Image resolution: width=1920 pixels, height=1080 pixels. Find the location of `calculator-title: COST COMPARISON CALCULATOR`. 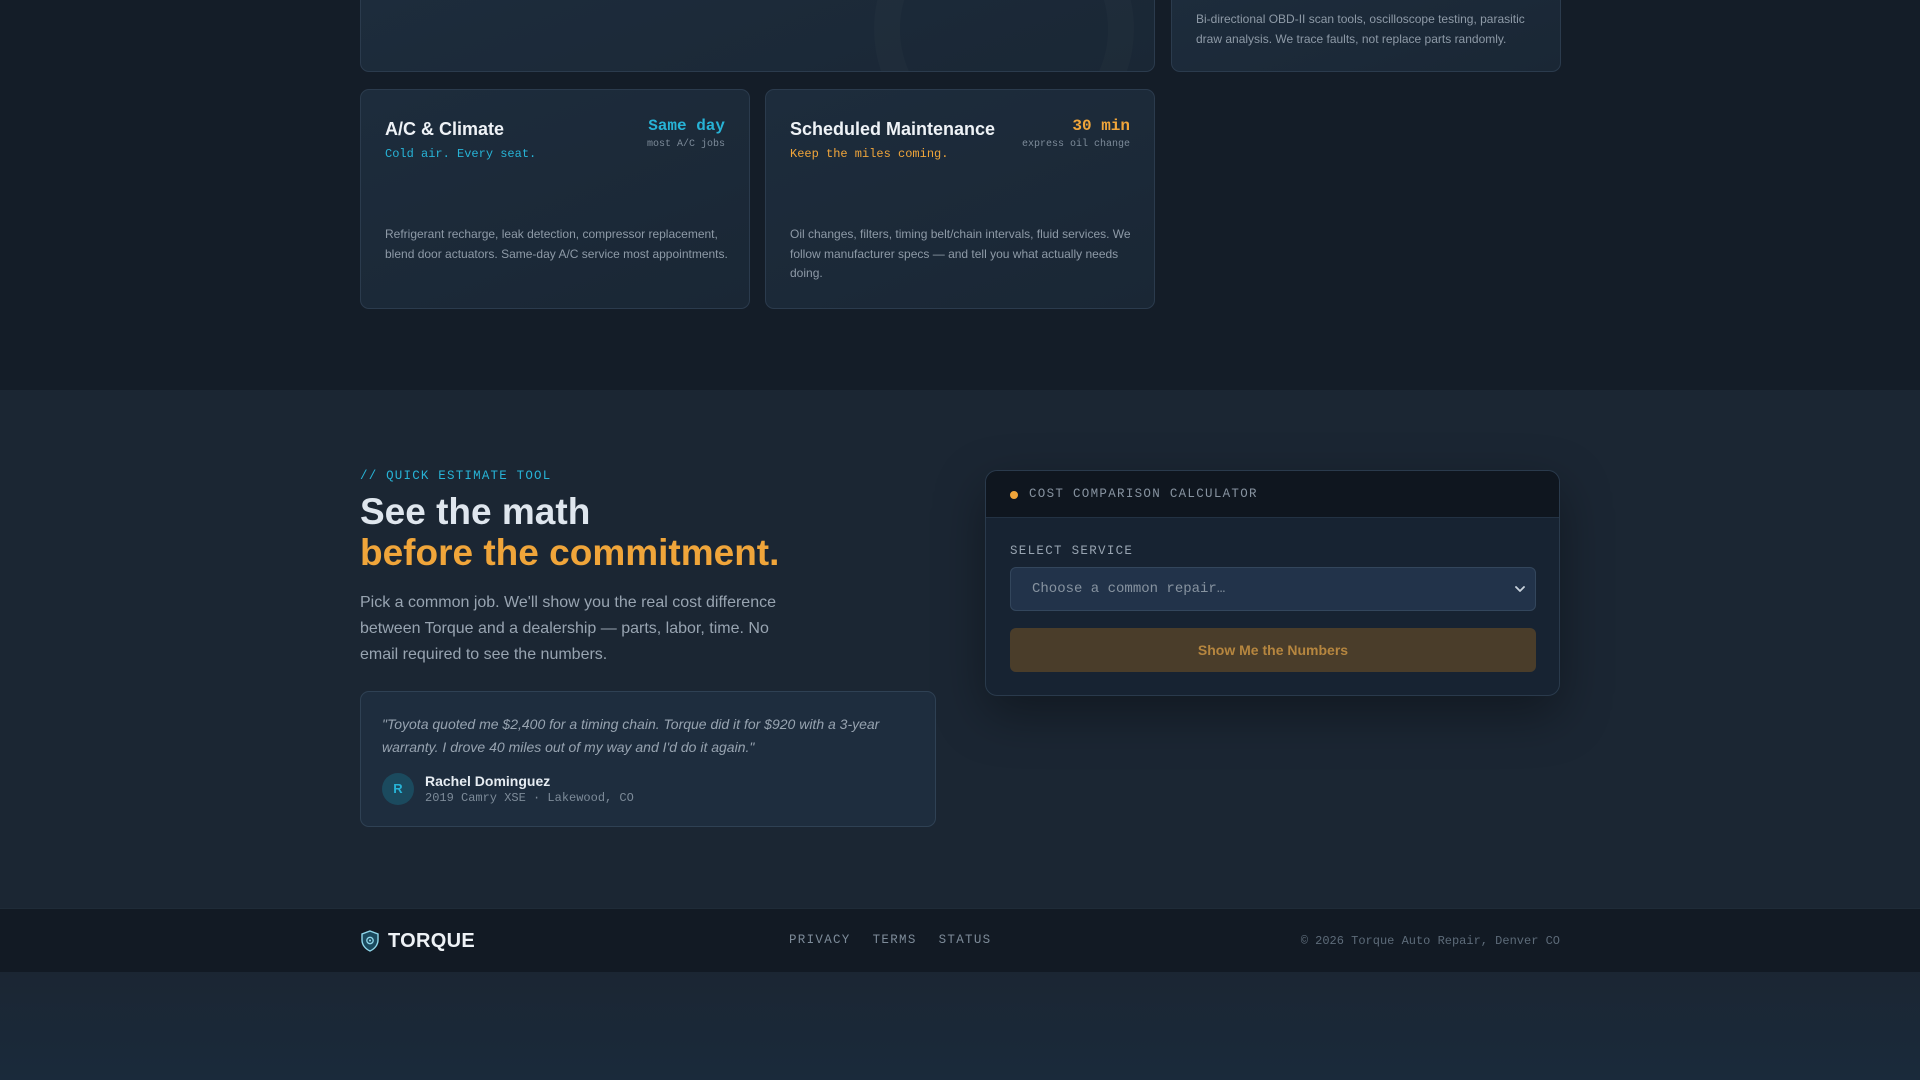

calculator-title: COST COMPARISON CALCULATOR is located at coordinates (1143, 494).